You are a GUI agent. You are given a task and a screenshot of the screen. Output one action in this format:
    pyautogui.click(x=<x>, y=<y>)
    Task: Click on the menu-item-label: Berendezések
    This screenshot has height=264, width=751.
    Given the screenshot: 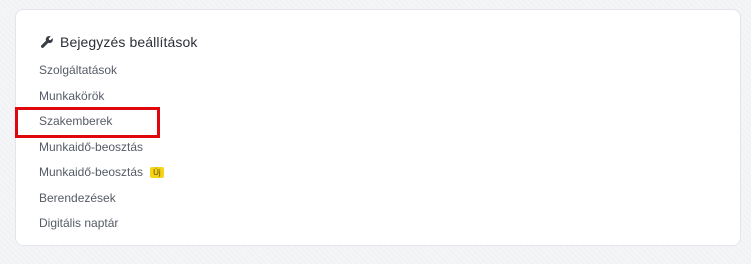 What is the action you would take?
    pyautogui.click(x=77, y=198)
    